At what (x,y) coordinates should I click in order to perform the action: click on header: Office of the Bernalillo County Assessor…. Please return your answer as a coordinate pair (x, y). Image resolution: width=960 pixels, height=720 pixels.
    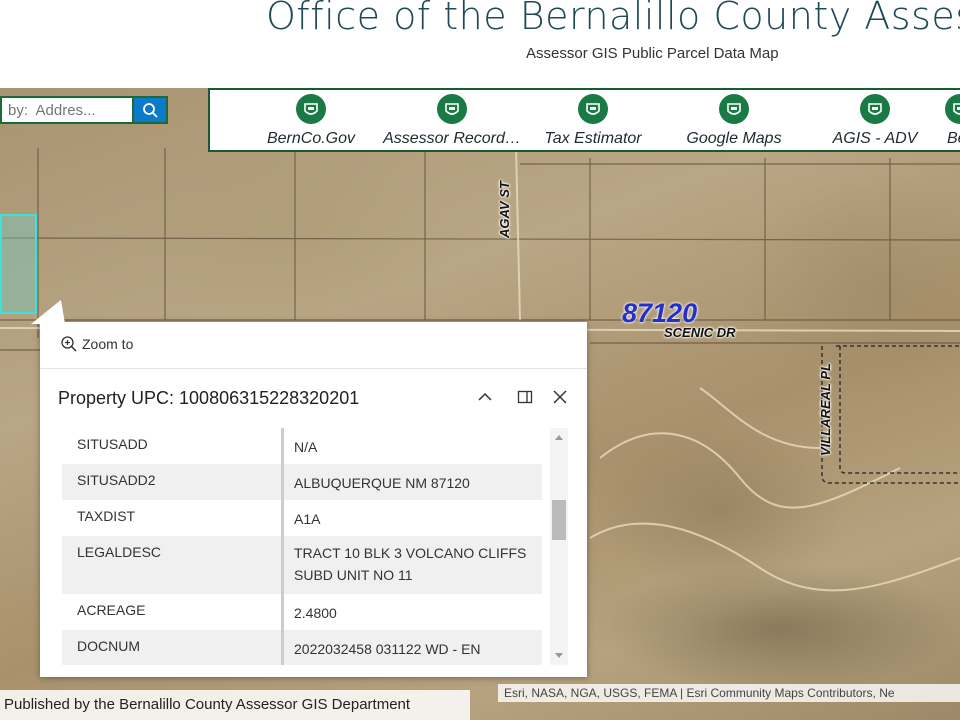
    Looking at the image, I should click on (480, 44).